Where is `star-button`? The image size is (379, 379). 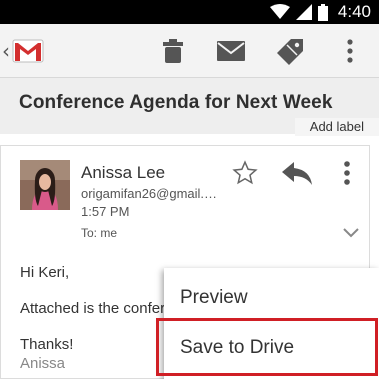
star-button is located at coordinates (245, 173).